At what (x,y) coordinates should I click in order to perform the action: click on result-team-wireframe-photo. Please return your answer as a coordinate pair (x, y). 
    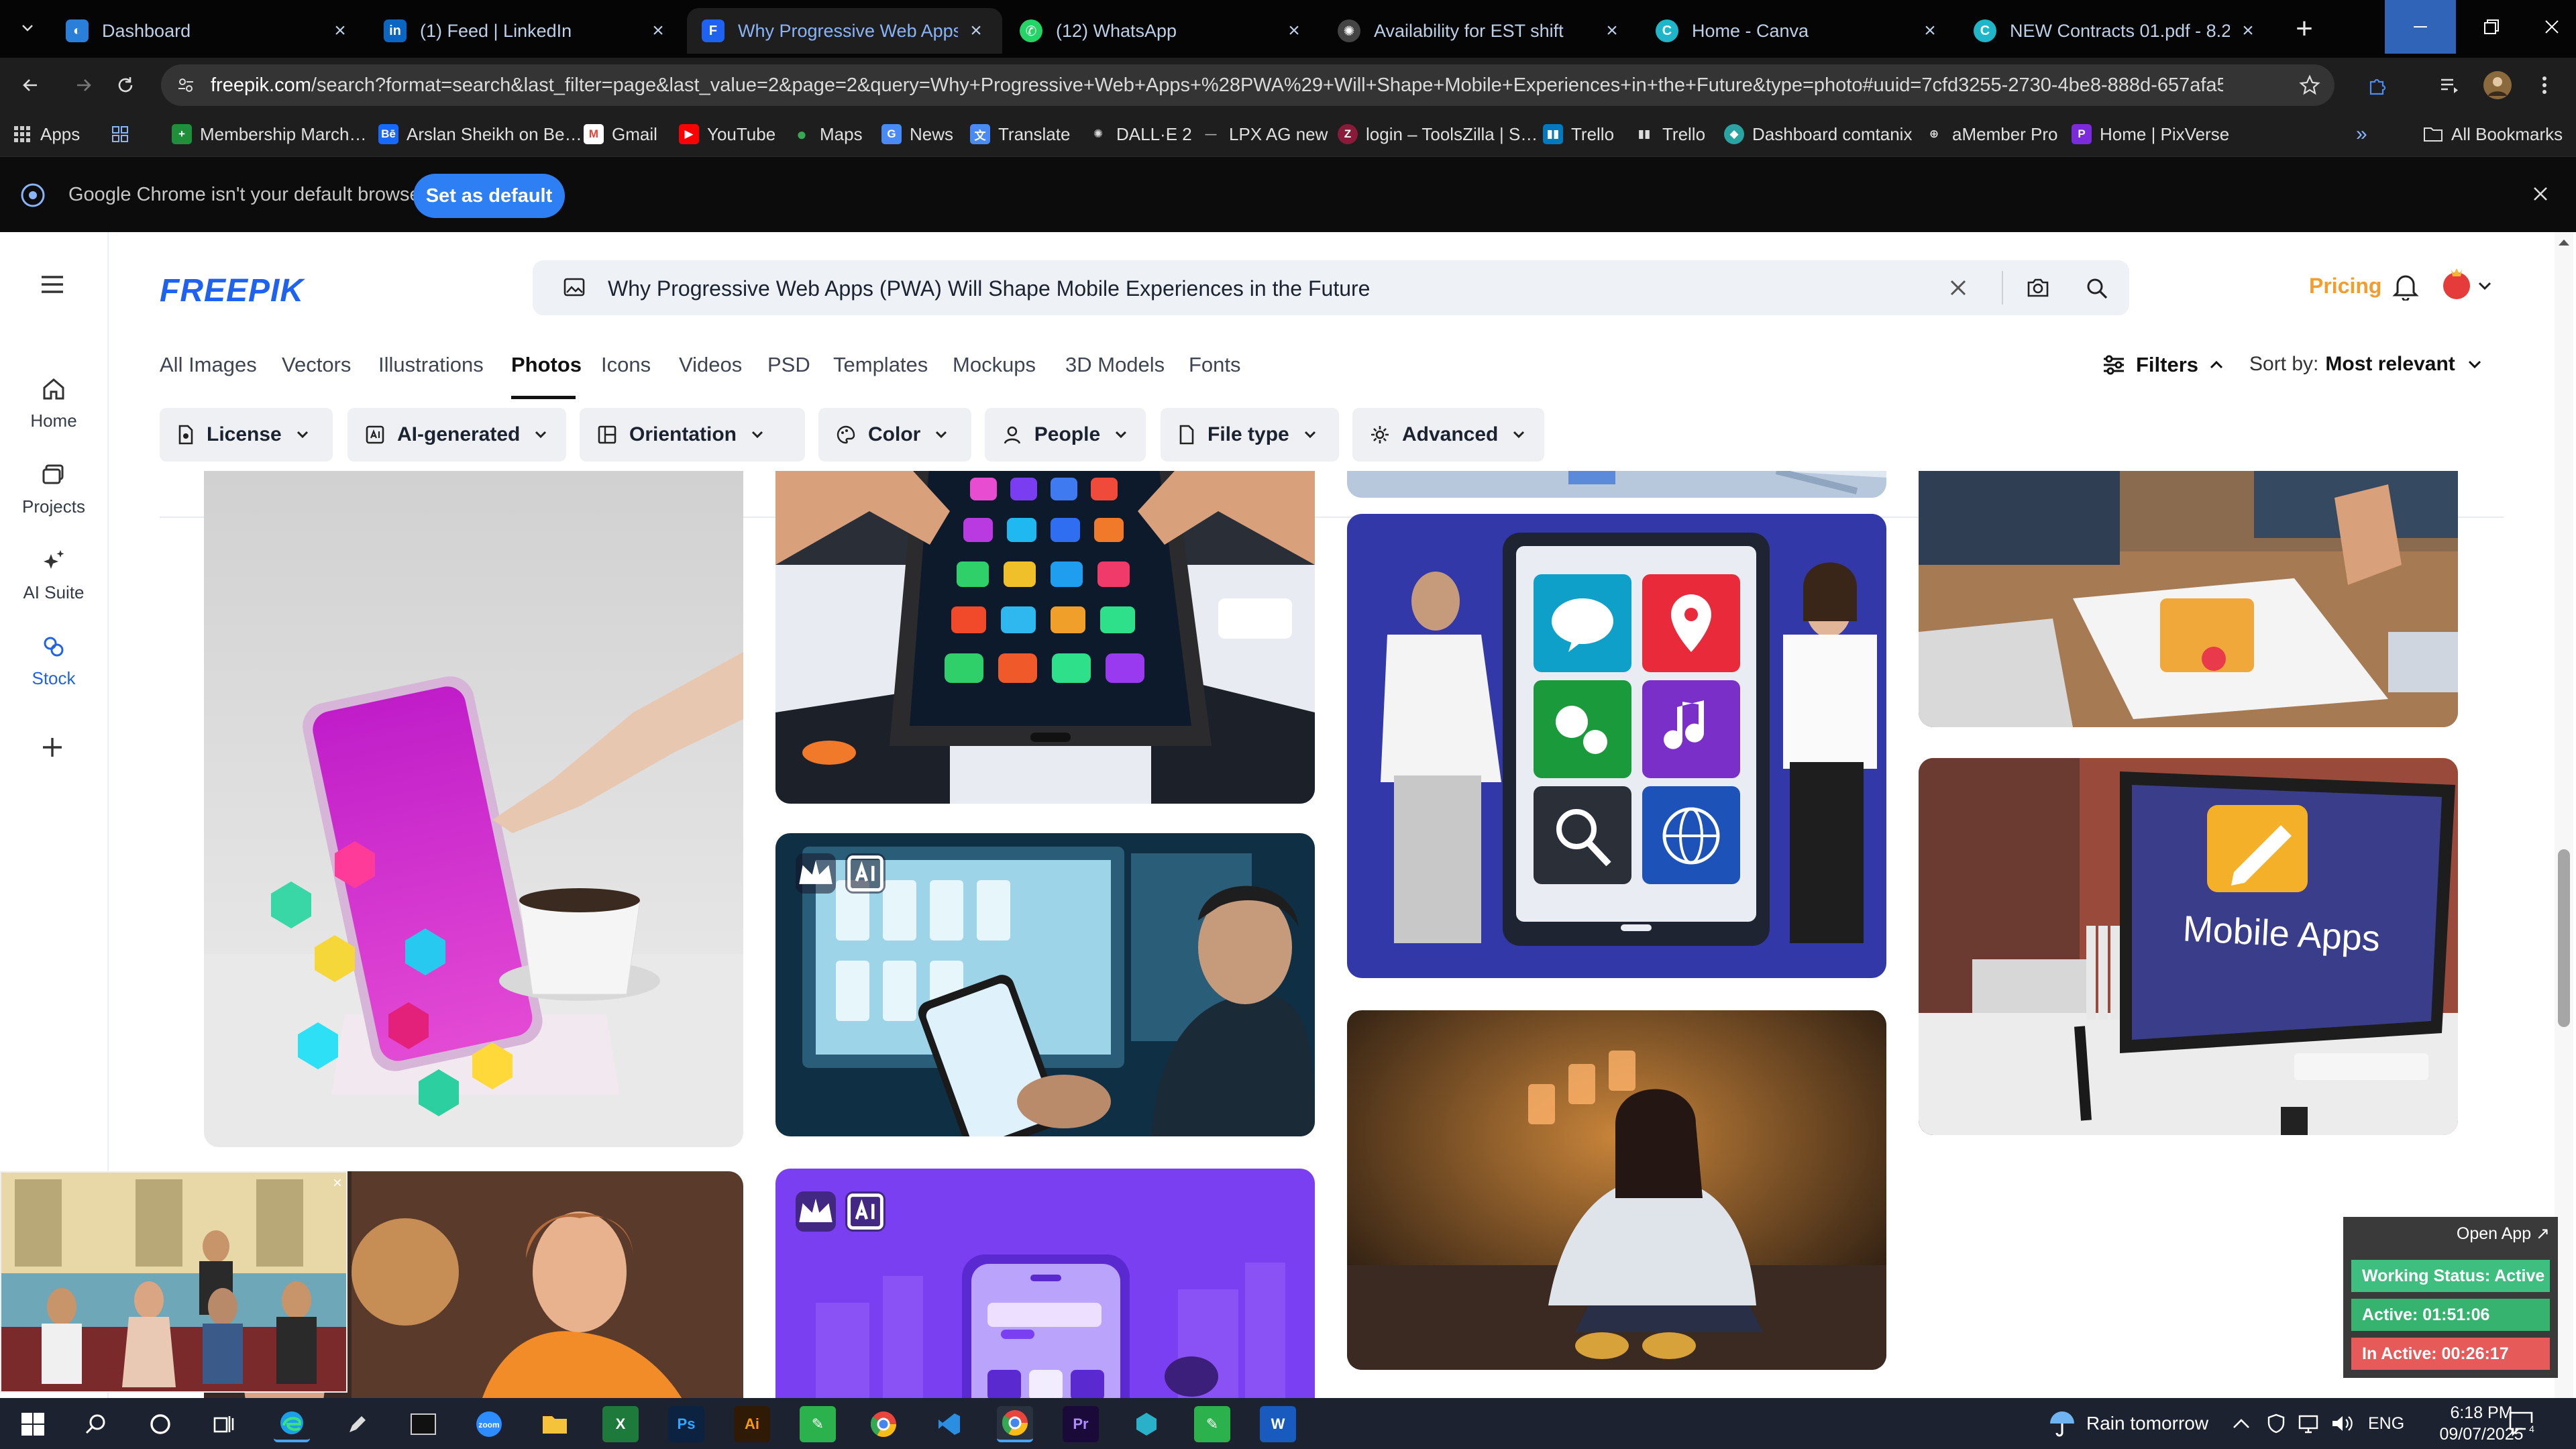
    Looking at the image, I should click on (2188, 599).